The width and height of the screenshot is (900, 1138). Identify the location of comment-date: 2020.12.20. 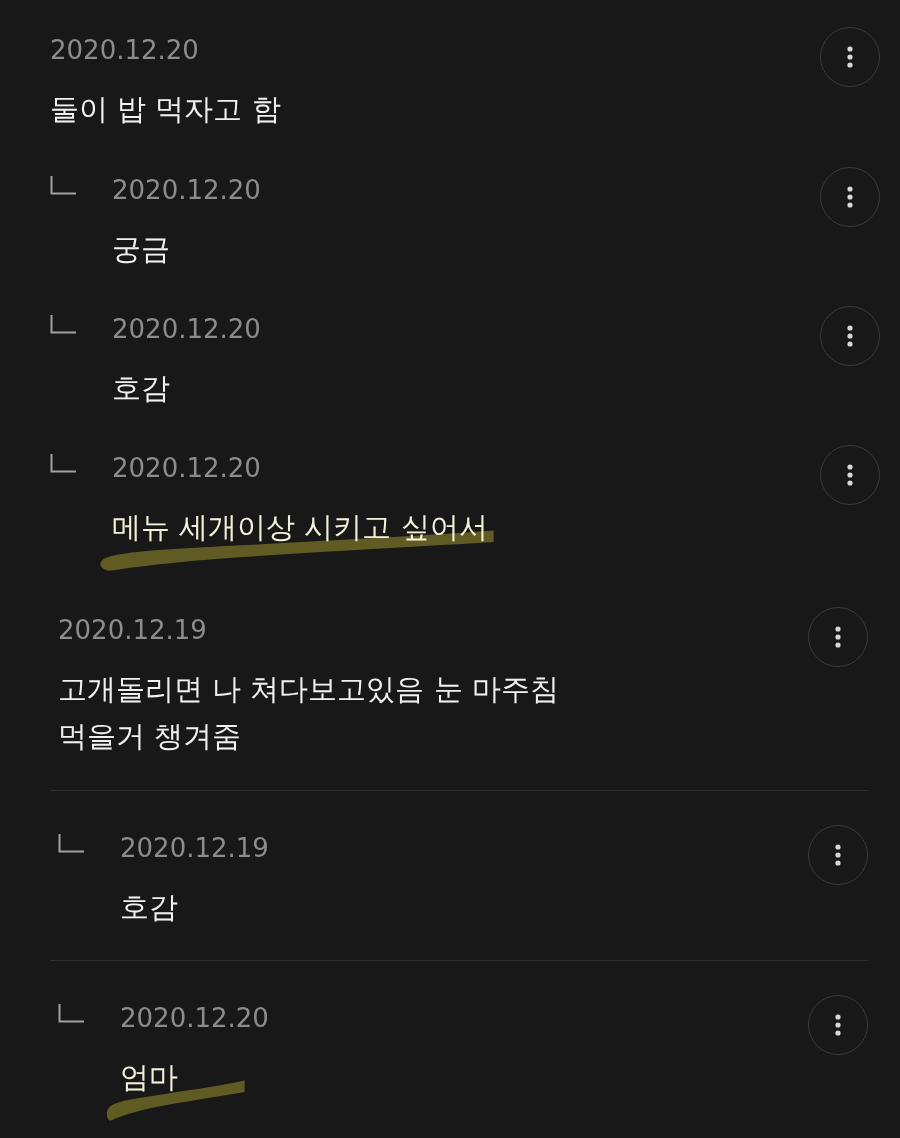
(125, 50).